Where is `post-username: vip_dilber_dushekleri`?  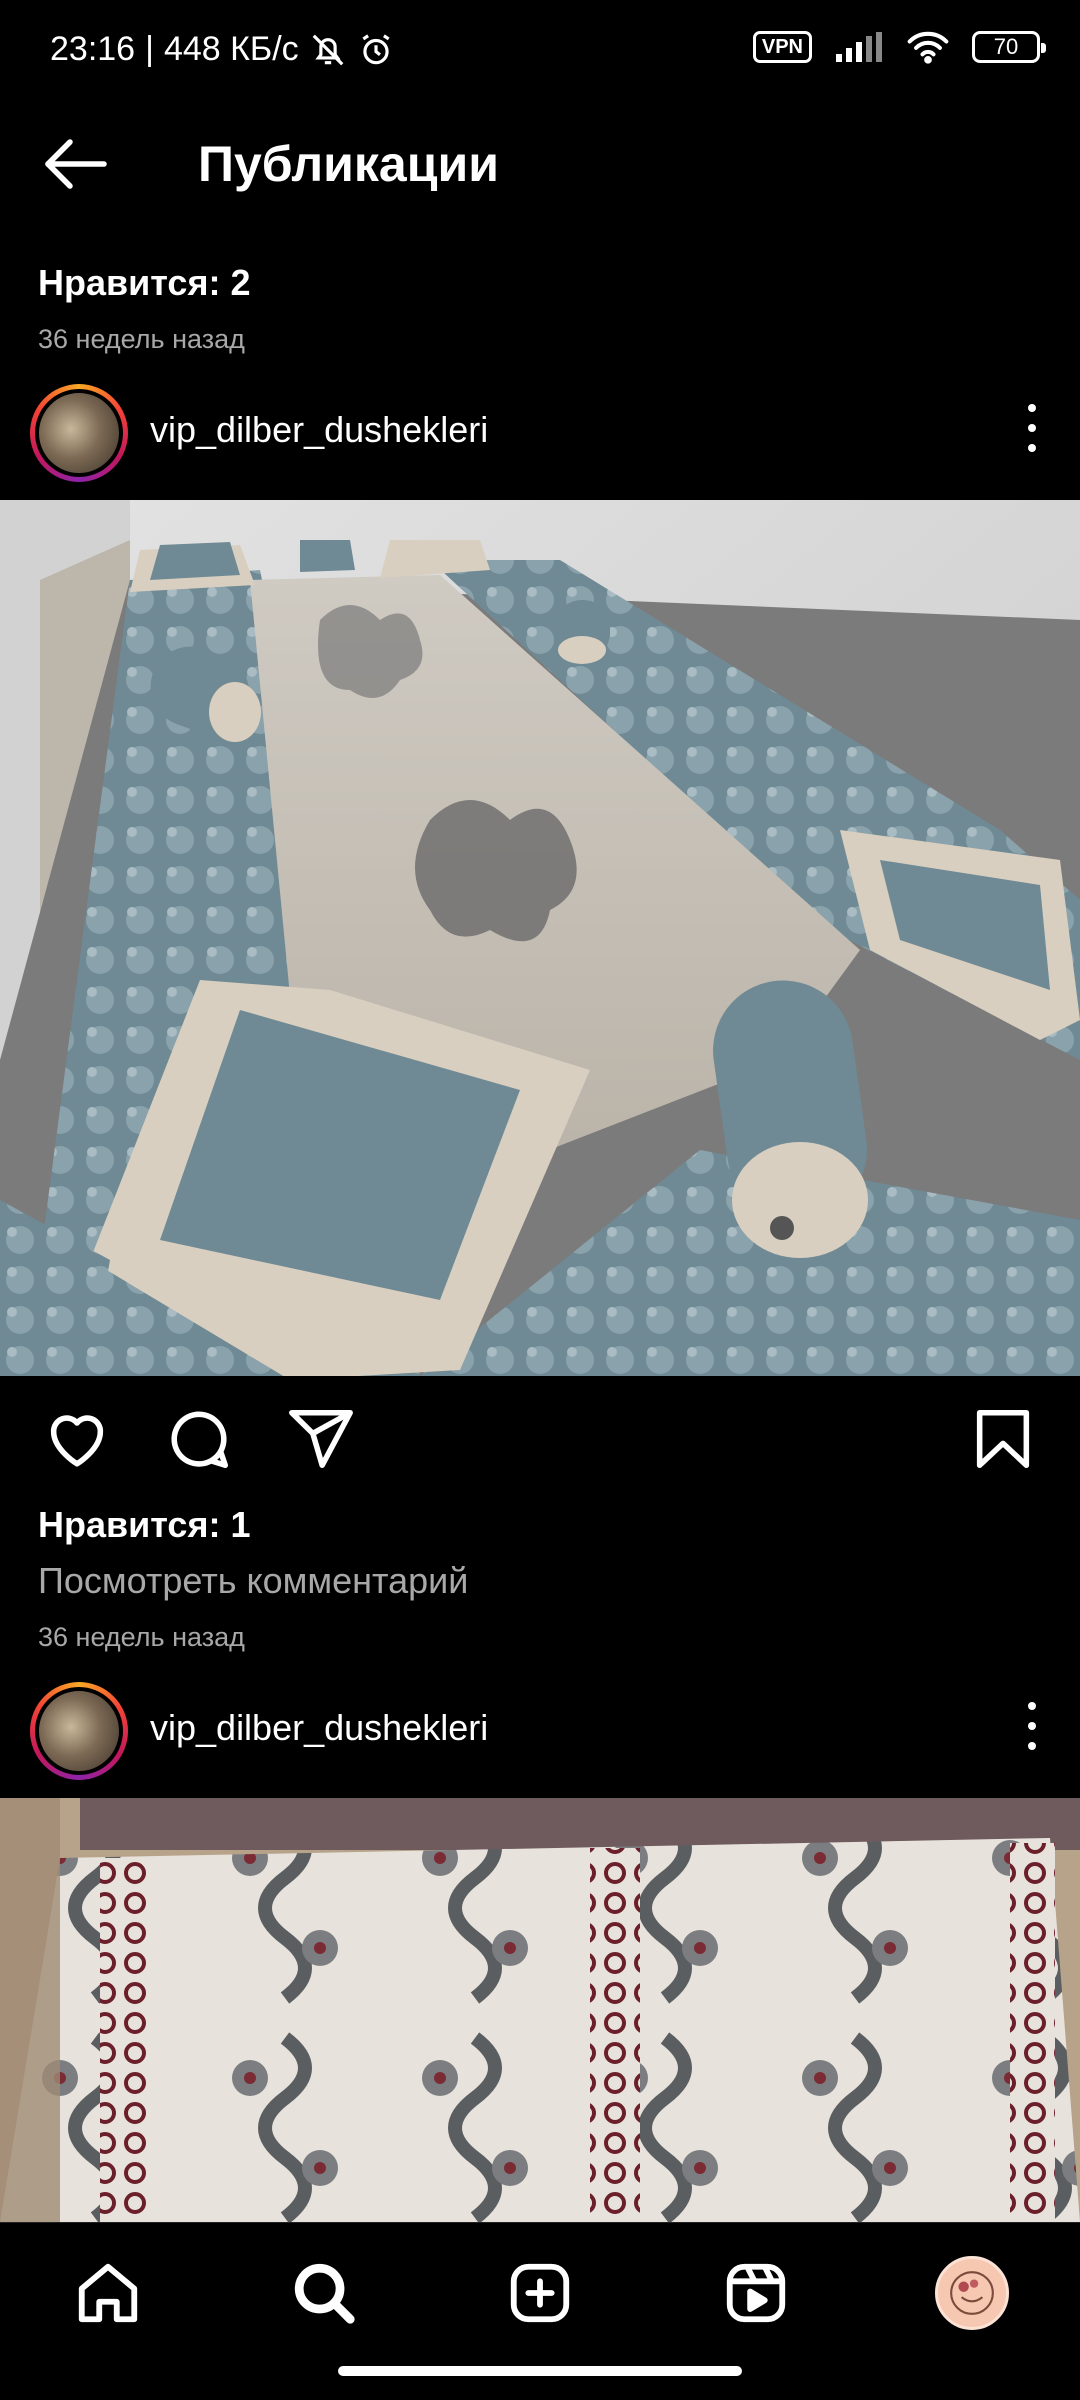 post-username: vip_dilber_dushekleri is located at coordinates (319, 430).